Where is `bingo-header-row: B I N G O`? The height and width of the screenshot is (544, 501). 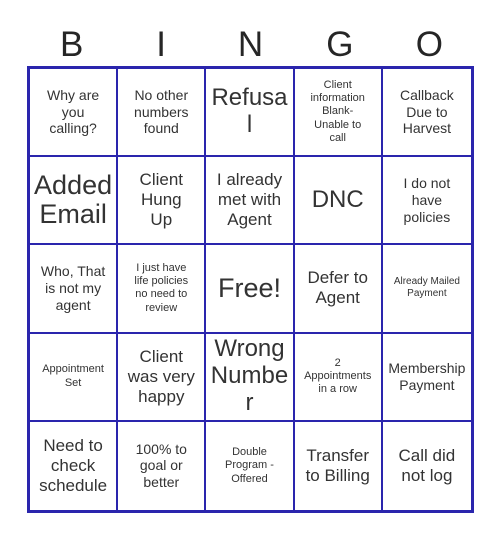
bingo-header-row: B I N G O is located at coordinates (250, 44).